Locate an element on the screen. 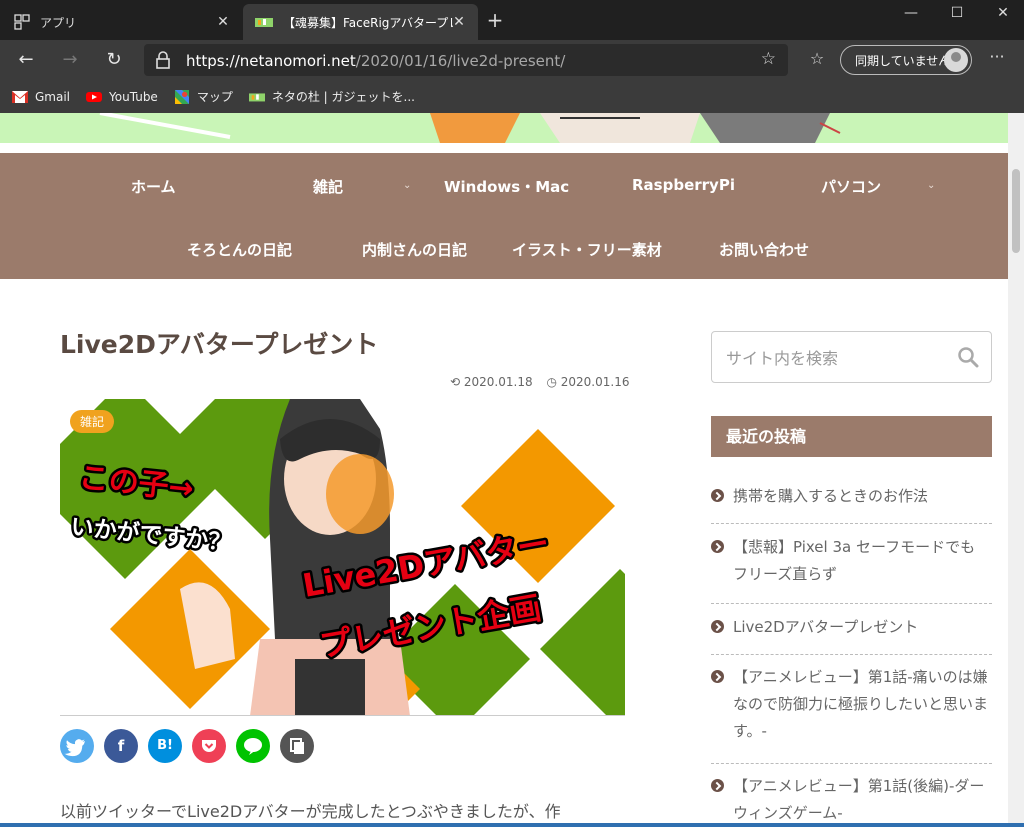  recent-post-title: 【悲報】Pixel 3a セーフモードでもフリーズ直らず is located at coordinates (854, 560).